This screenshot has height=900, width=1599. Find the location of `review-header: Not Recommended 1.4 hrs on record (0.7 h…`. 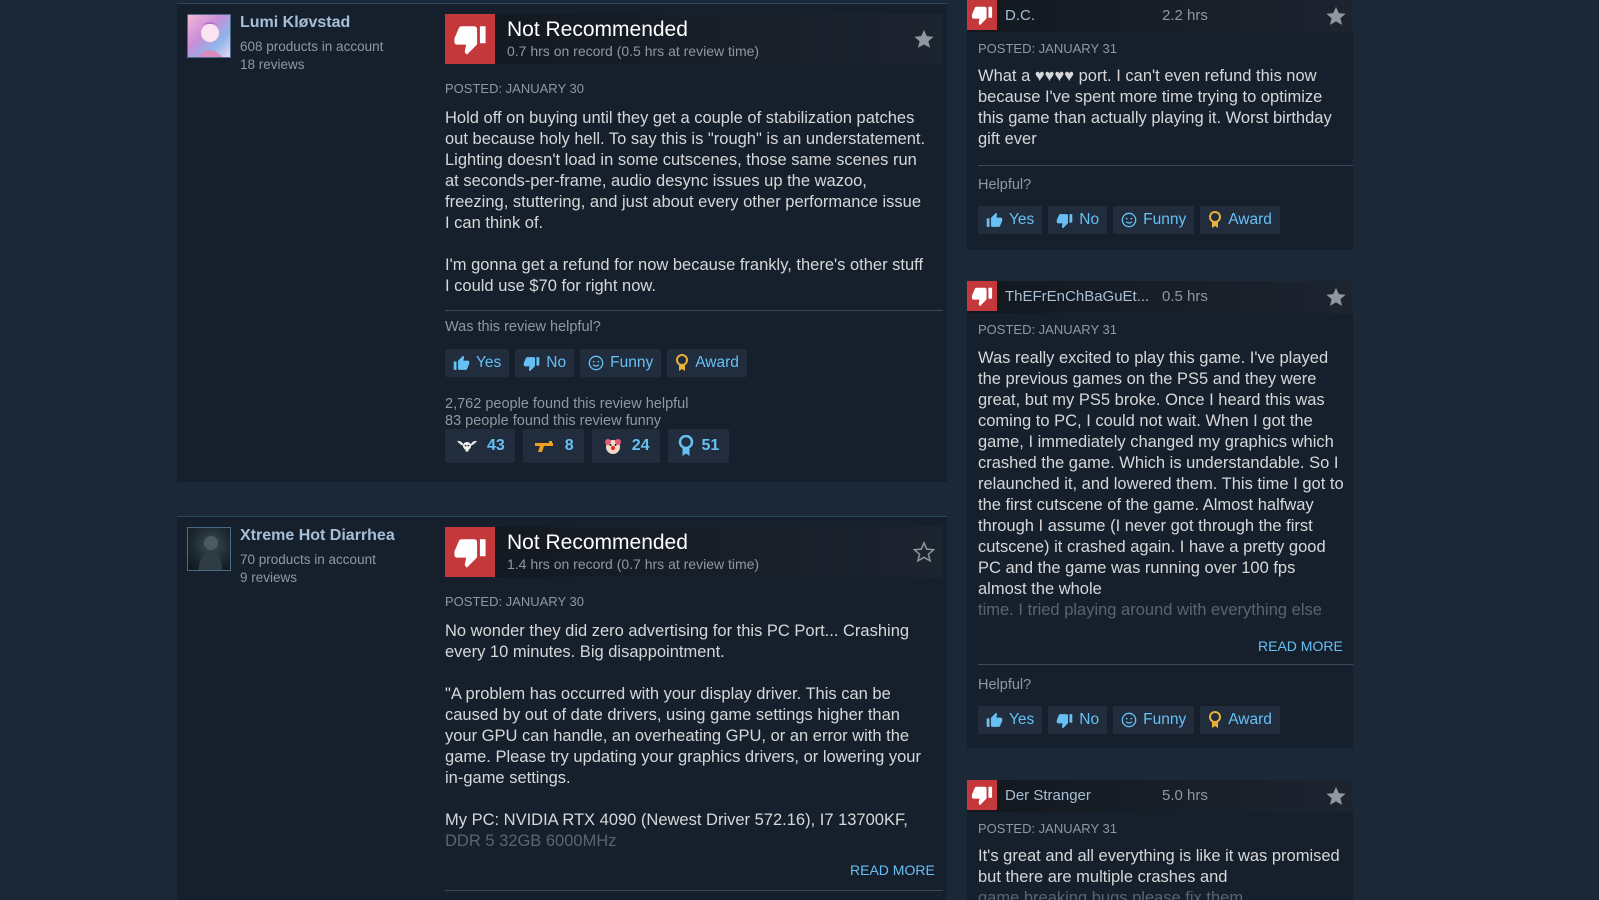

review-header: Not Recommended 1.4 hrs on record (0.7 h… is located at coordinates (694, 552).